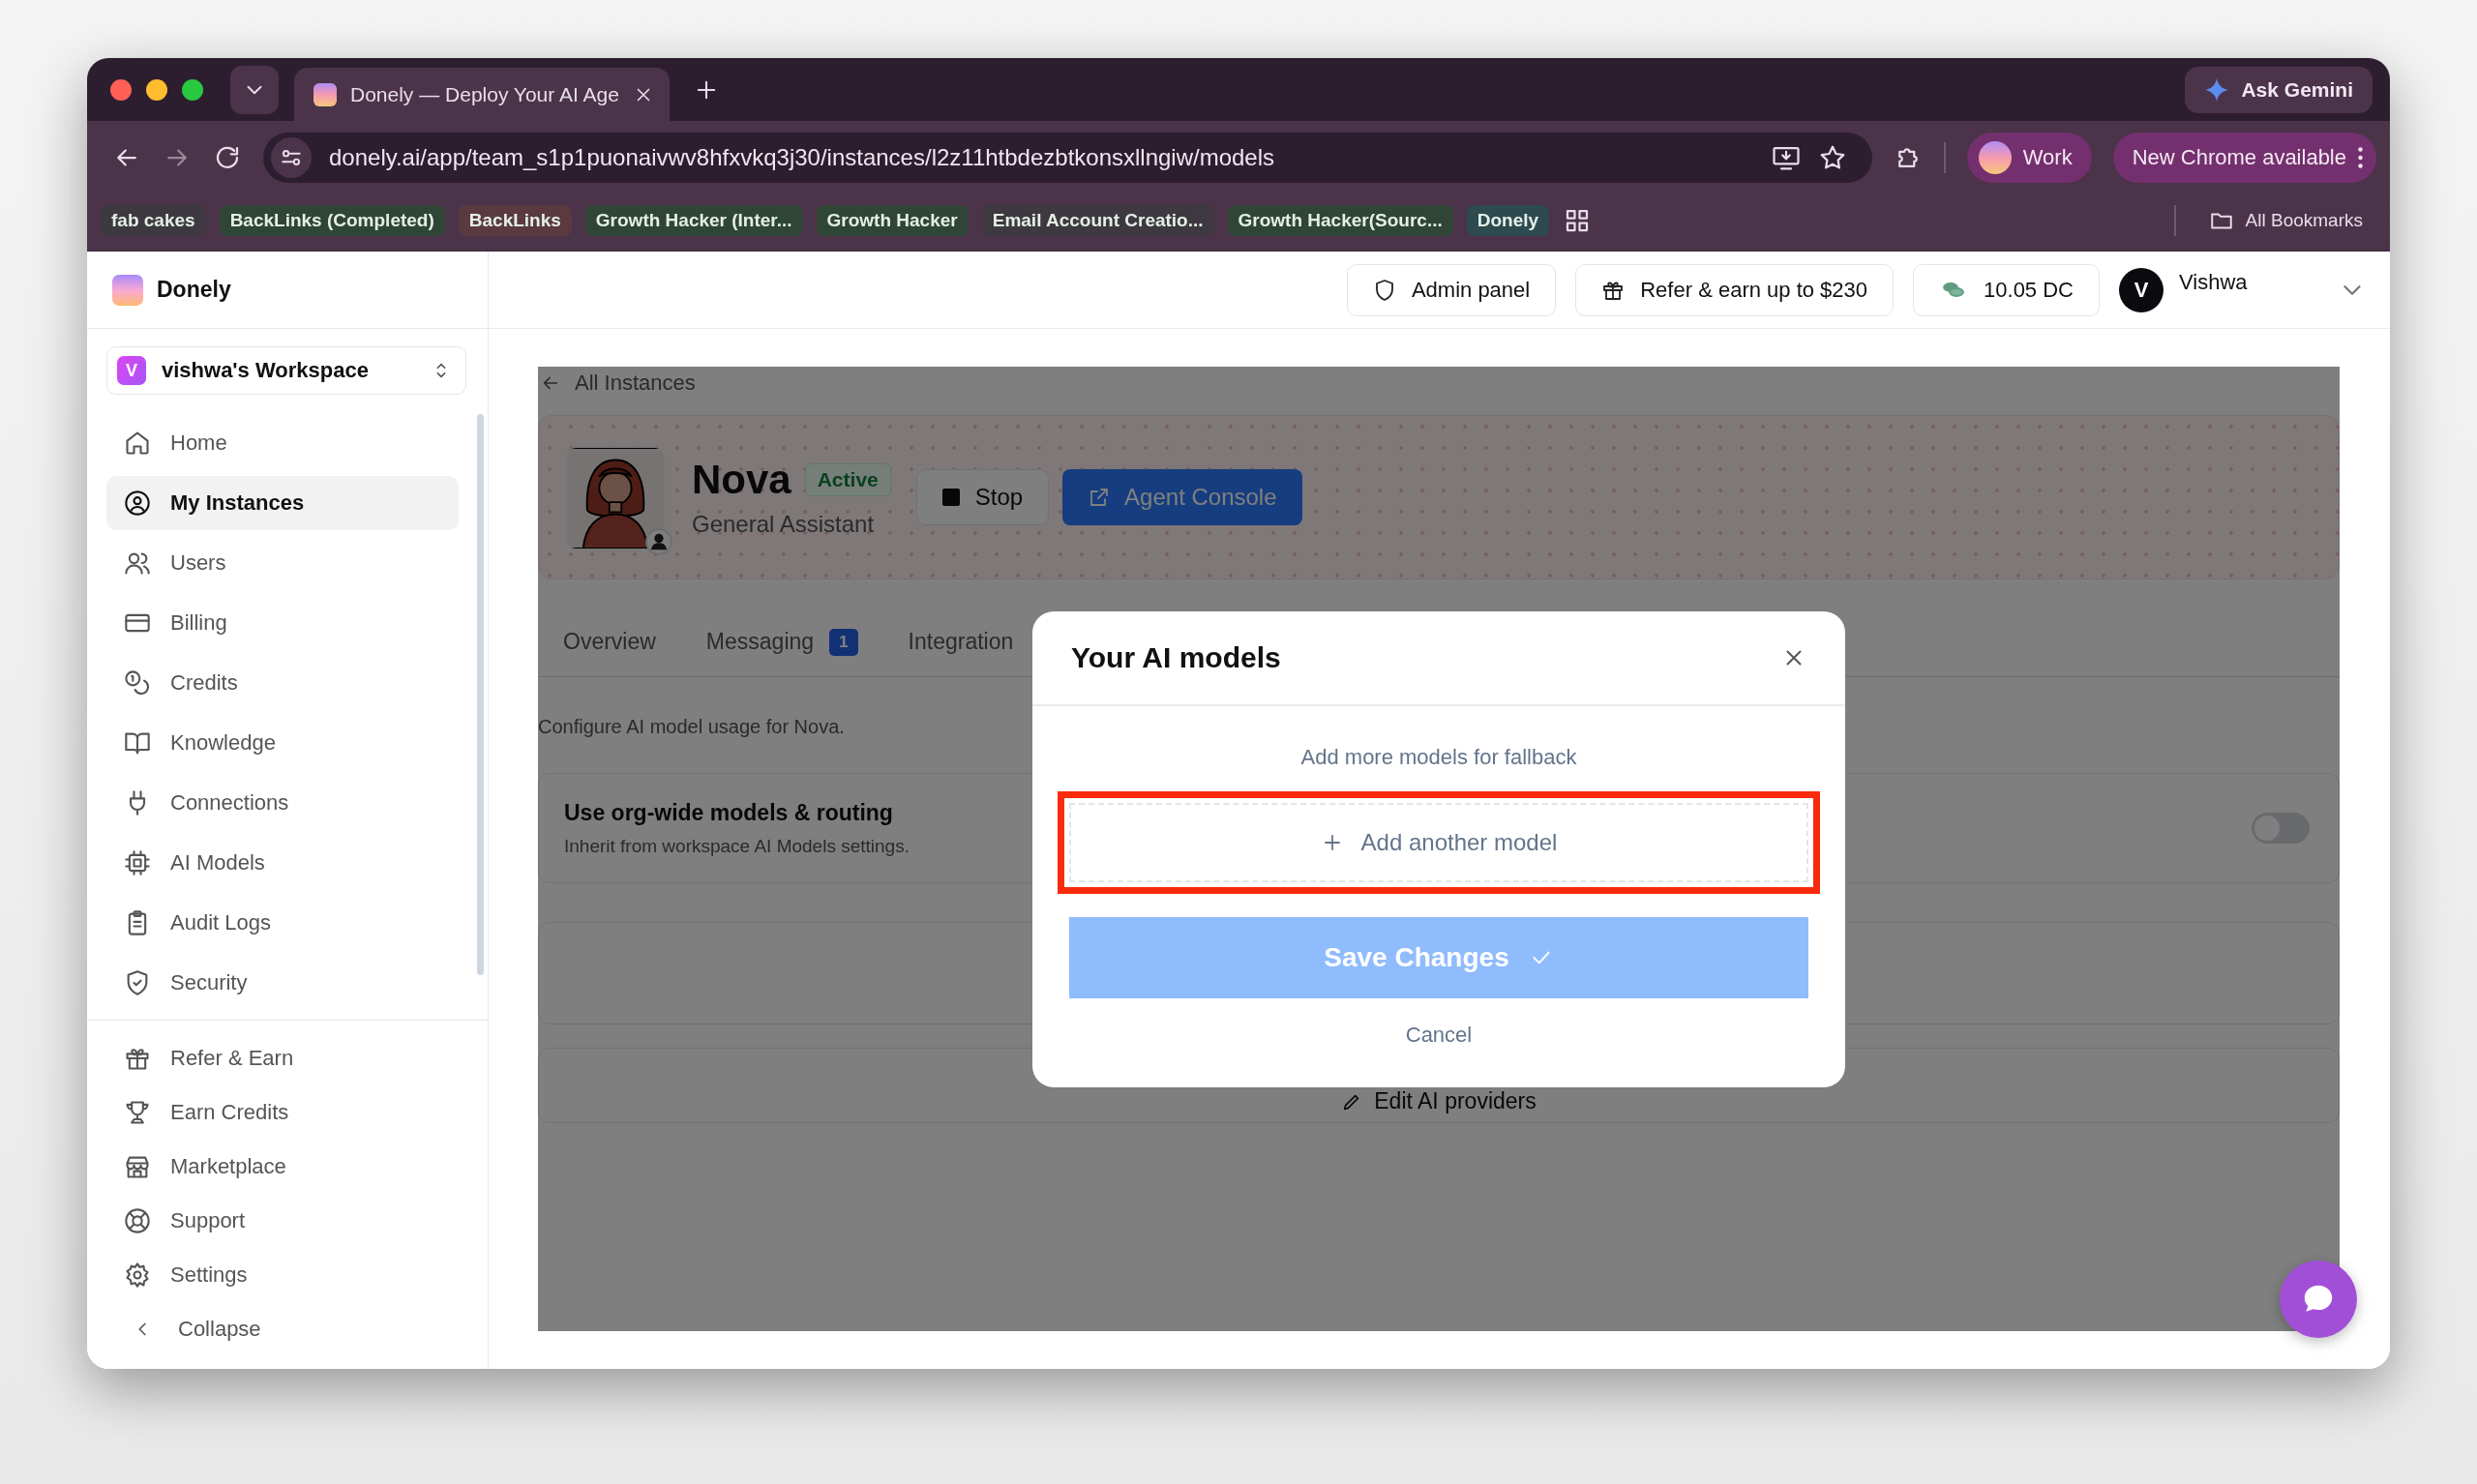  I want to click on user-menu: V Vishwa, so click(2240, 289).